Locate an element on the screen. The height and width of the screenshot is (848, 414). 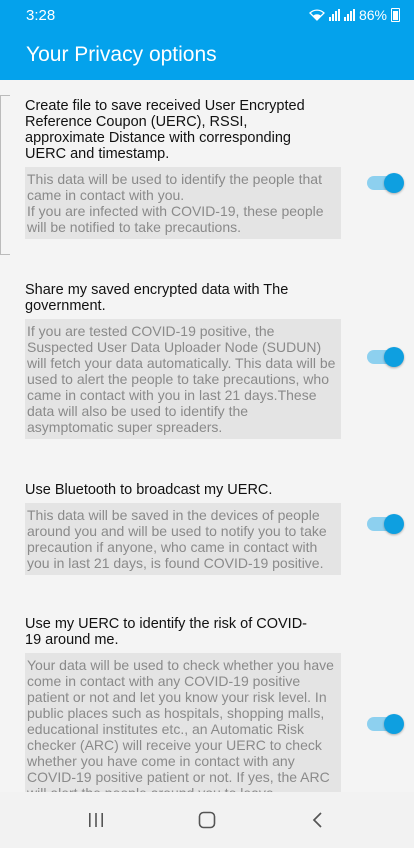
save-file-toggle is located at coordinates (385, 183).